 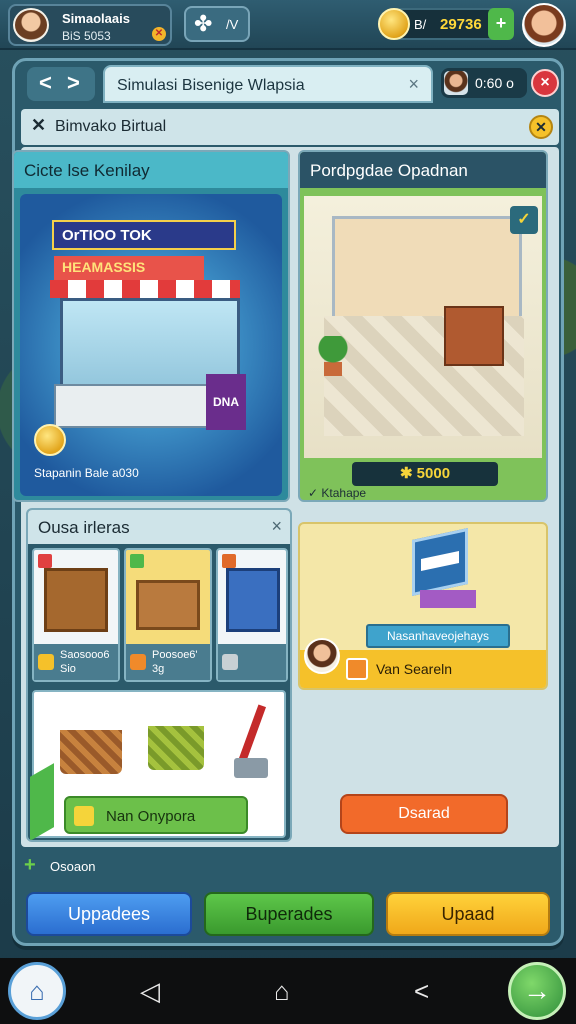 What do you see at coordinates (217, 24) in the screenshot?
I see `puzzle-button: ✤ /V` at bounding box center [217, 24].